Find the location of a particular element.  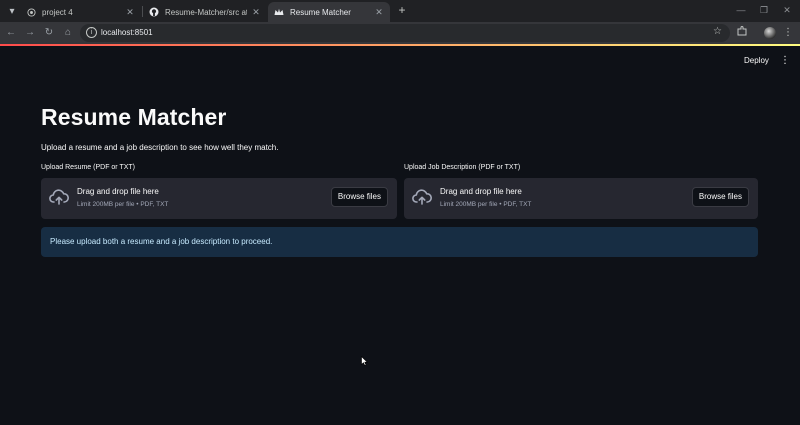

url-text: localhost:8501 is located at coordinates (127, 33).